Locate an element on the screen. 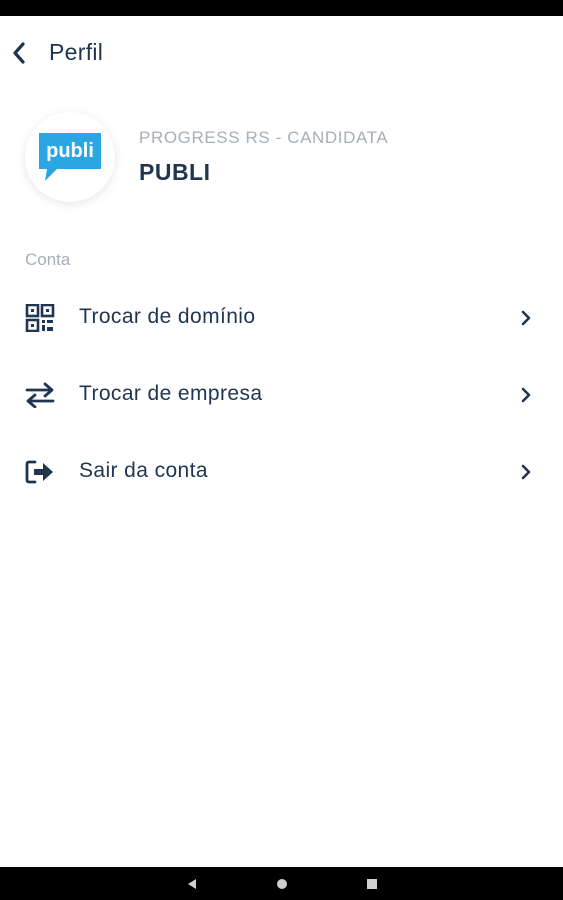 The height and width of the screenshot is (900, 563). nav-back-button is located at coordinates (192, 883).